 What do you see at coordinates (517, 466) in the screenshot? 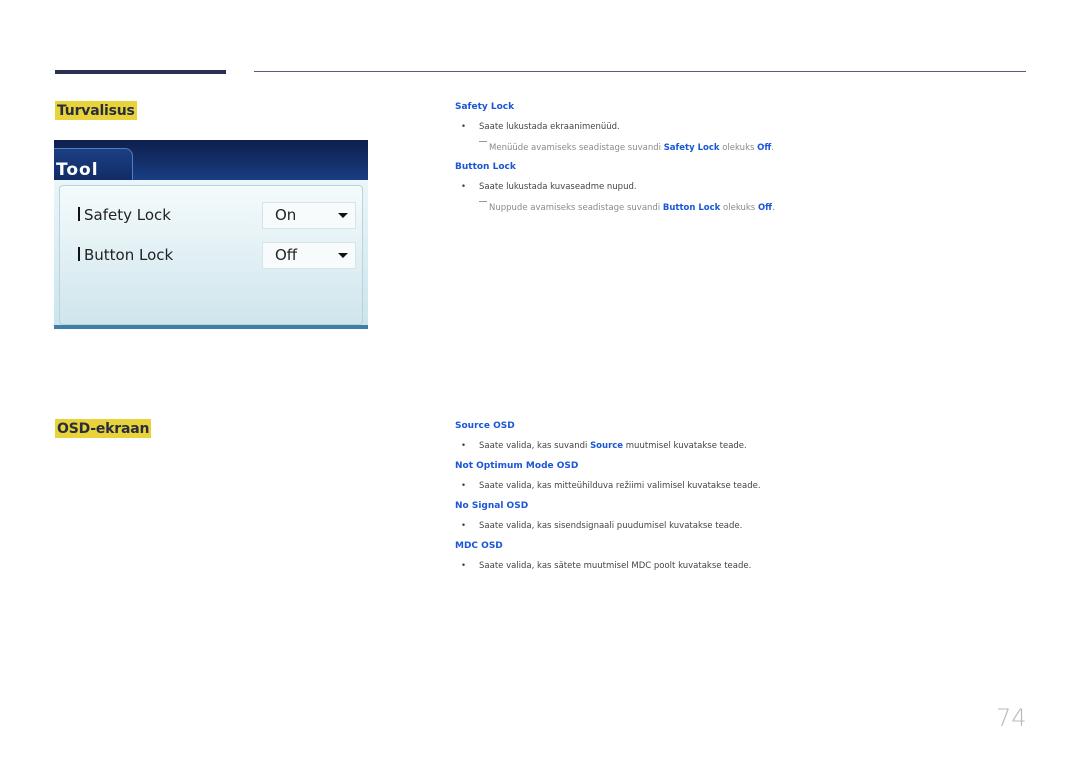
I see `heading-not-optimum-mode-osd: Not Optimum Mode OSD` at bounding box center [517, 466].